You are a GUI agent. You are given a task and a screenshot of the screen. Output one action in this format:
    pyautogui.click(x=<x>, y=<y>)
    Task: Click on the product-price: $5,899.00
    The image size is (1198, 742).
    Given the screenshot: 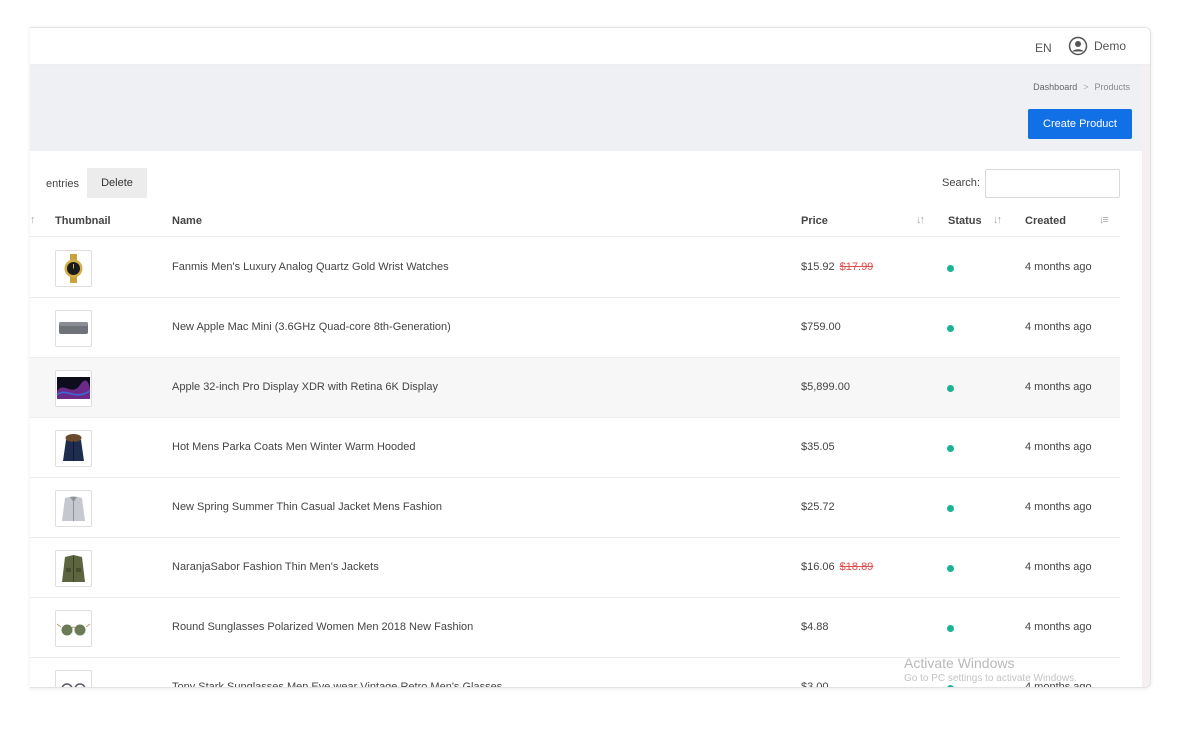 What is the action you would take?
    pyautogui.click(x=825, y=387)
    